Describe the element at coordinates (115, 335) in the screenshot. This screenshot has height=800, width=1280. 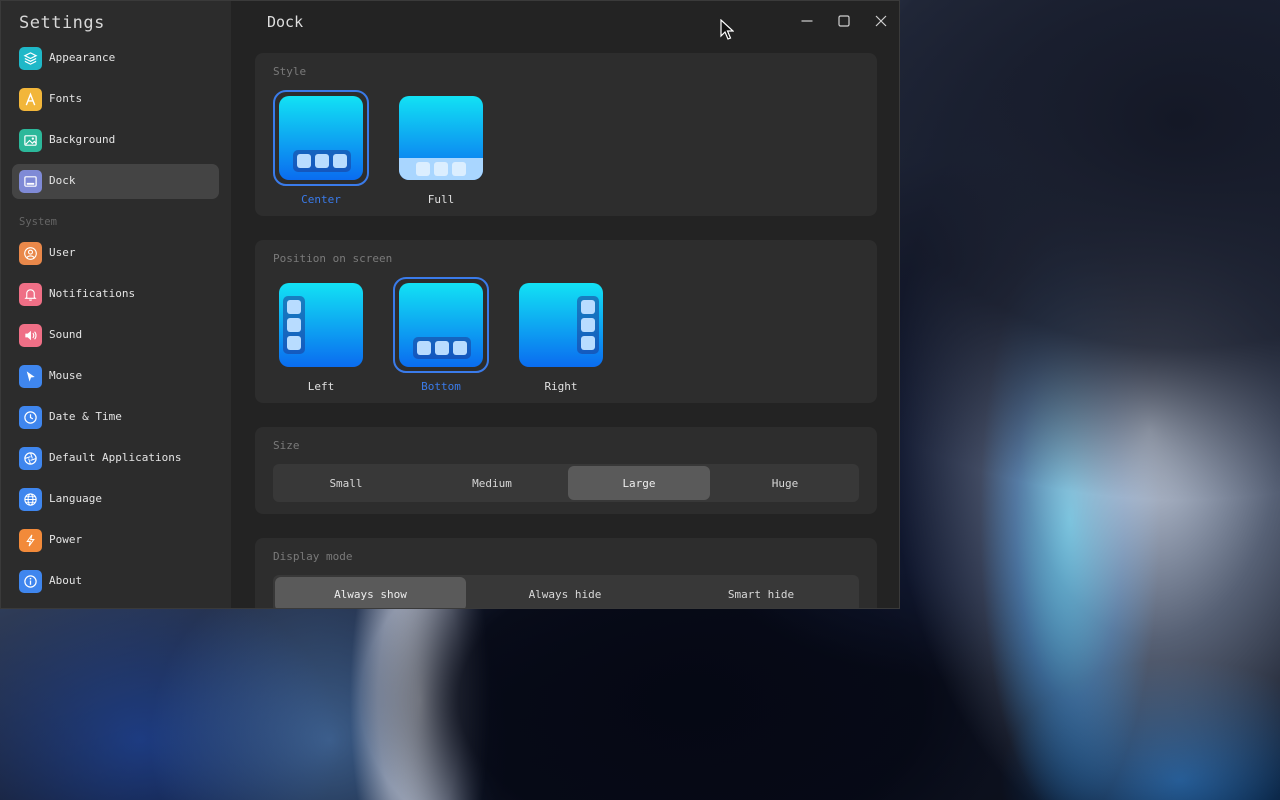
I see `sidebar-item-sound: Sound` at that location.